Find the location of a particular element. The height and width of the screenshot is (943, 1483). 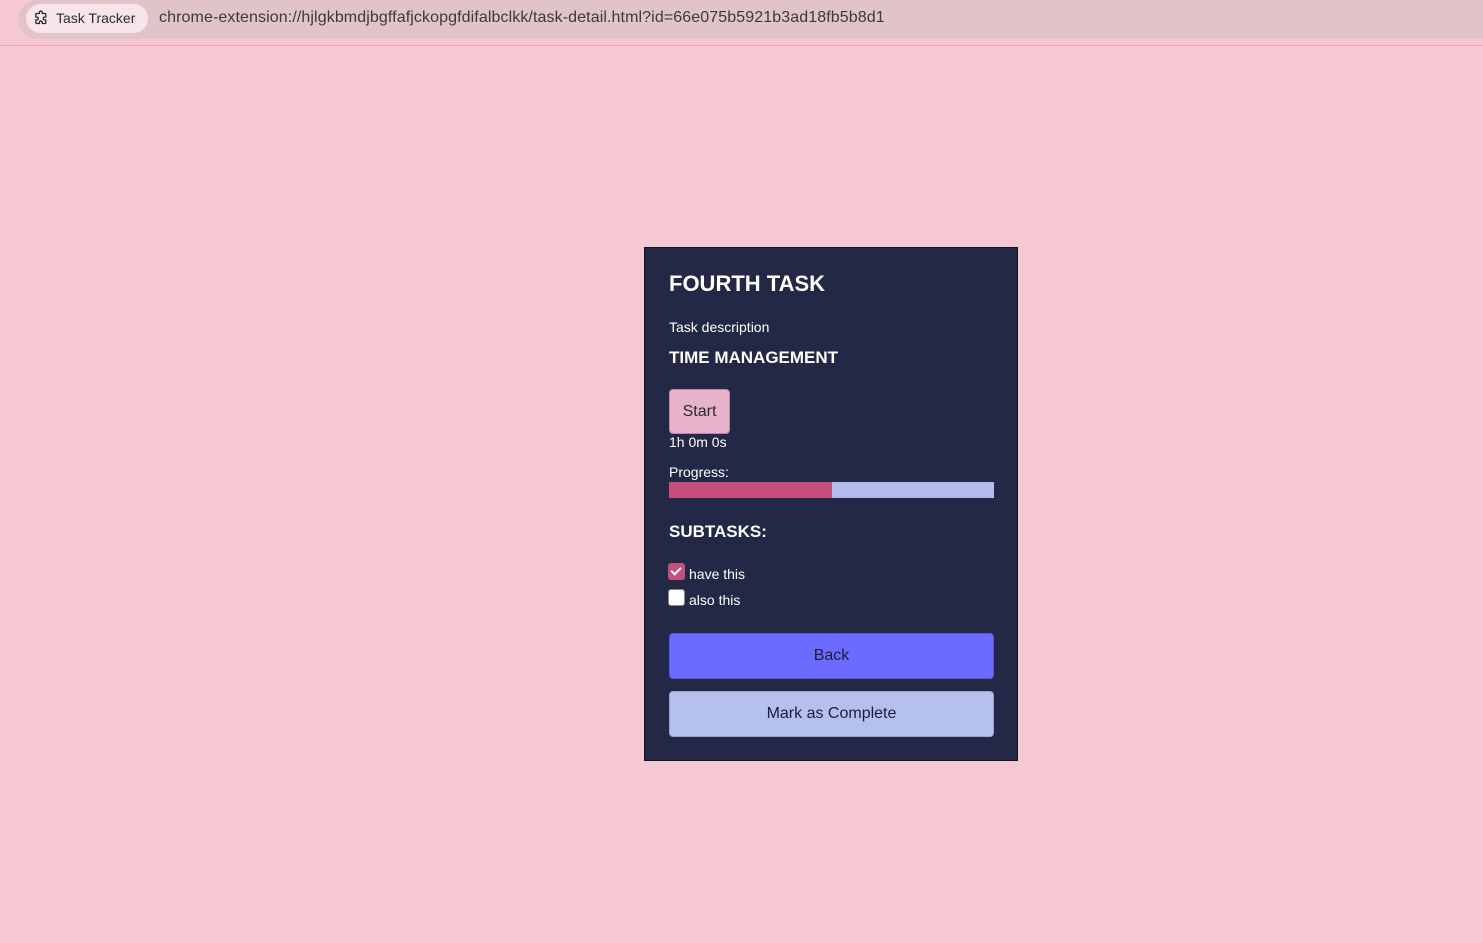

tab-title: Task Tracker is located at coordinates (96, 18).